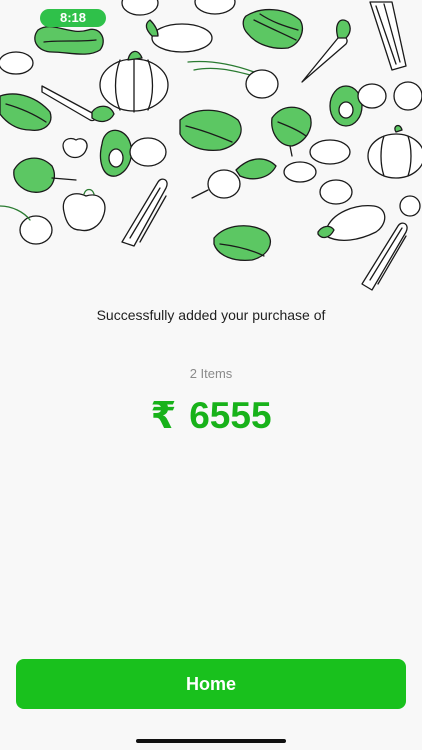 Image resolution: width=422 pixels, height=750 pixels. I want to click on items-count: 2 Items, so click(211, 373).